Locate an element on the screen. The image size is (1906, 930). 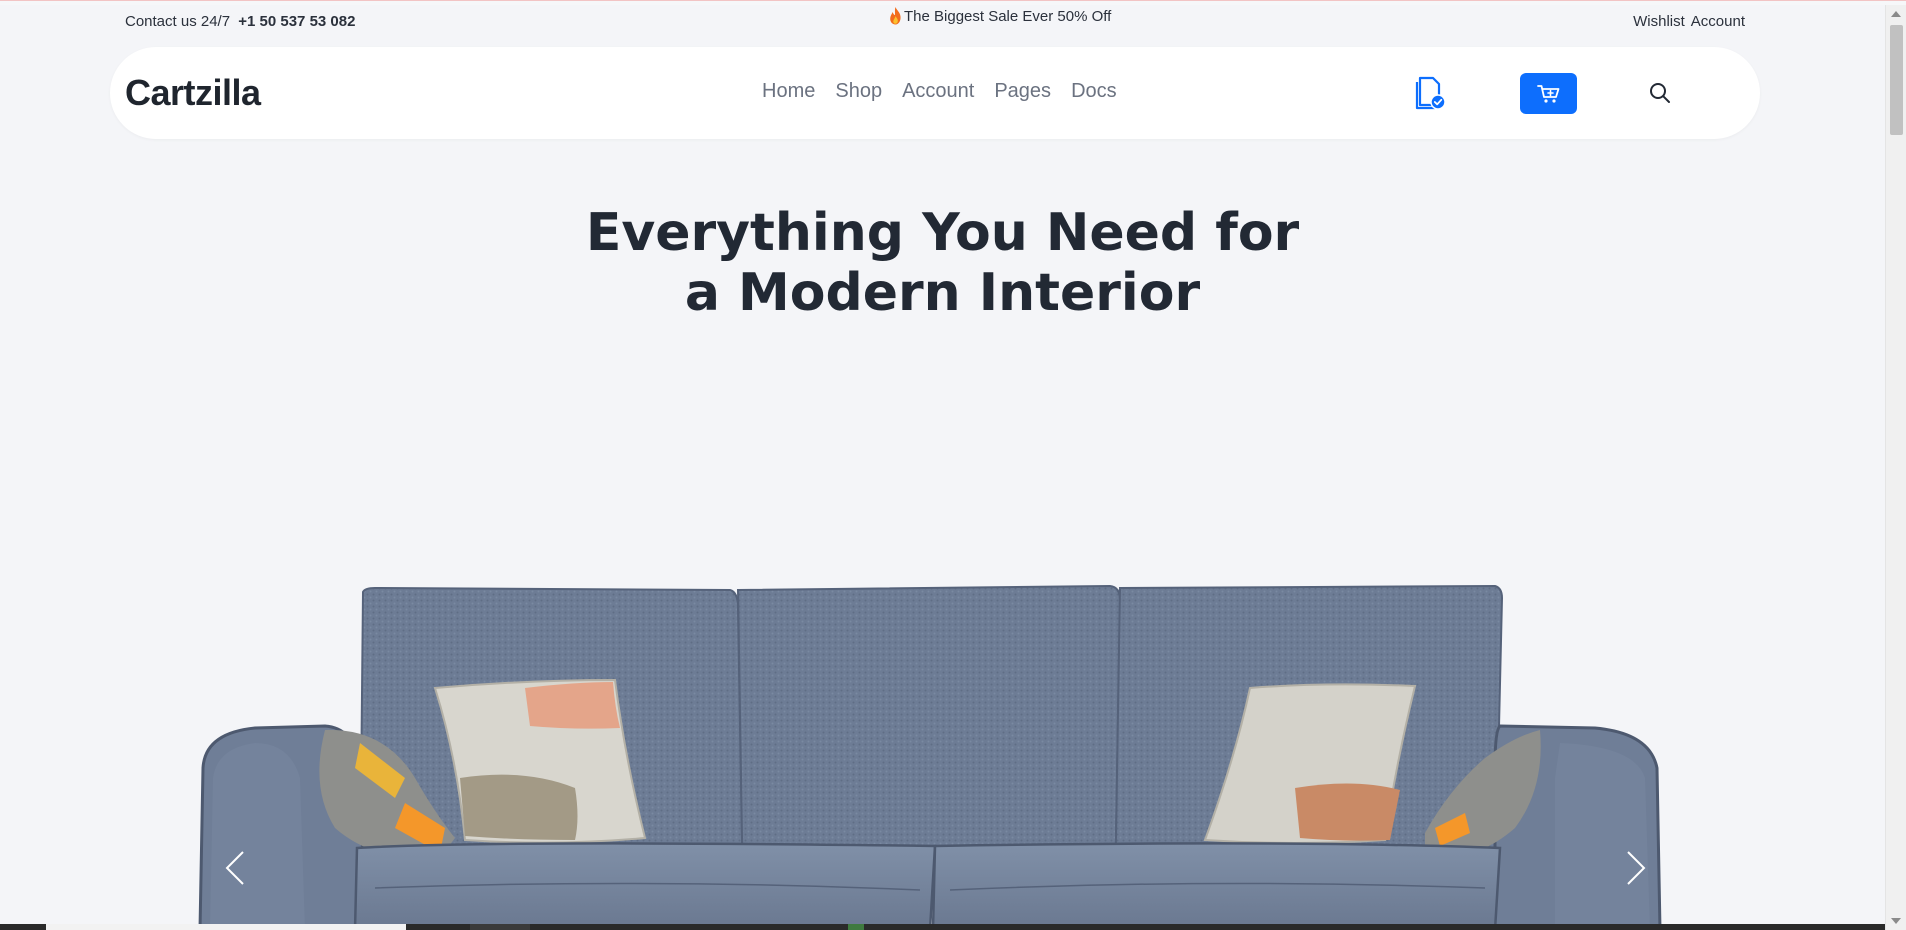
menu-item-shop: Shop is located at coordinates (858, 91).